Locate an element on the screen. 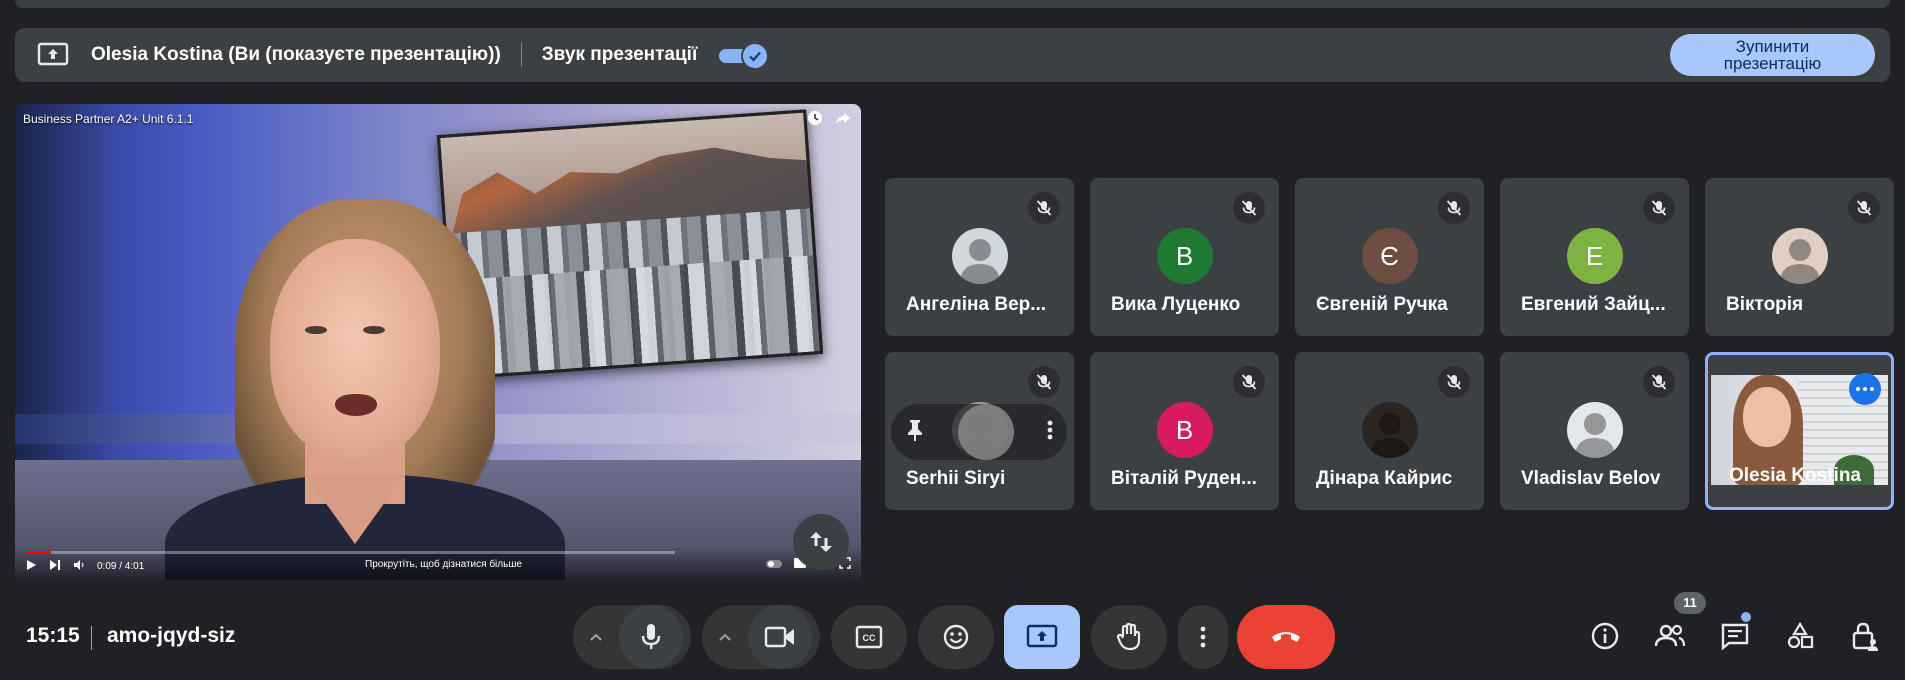  microphone-control-group is located at coordinates (632, 637).